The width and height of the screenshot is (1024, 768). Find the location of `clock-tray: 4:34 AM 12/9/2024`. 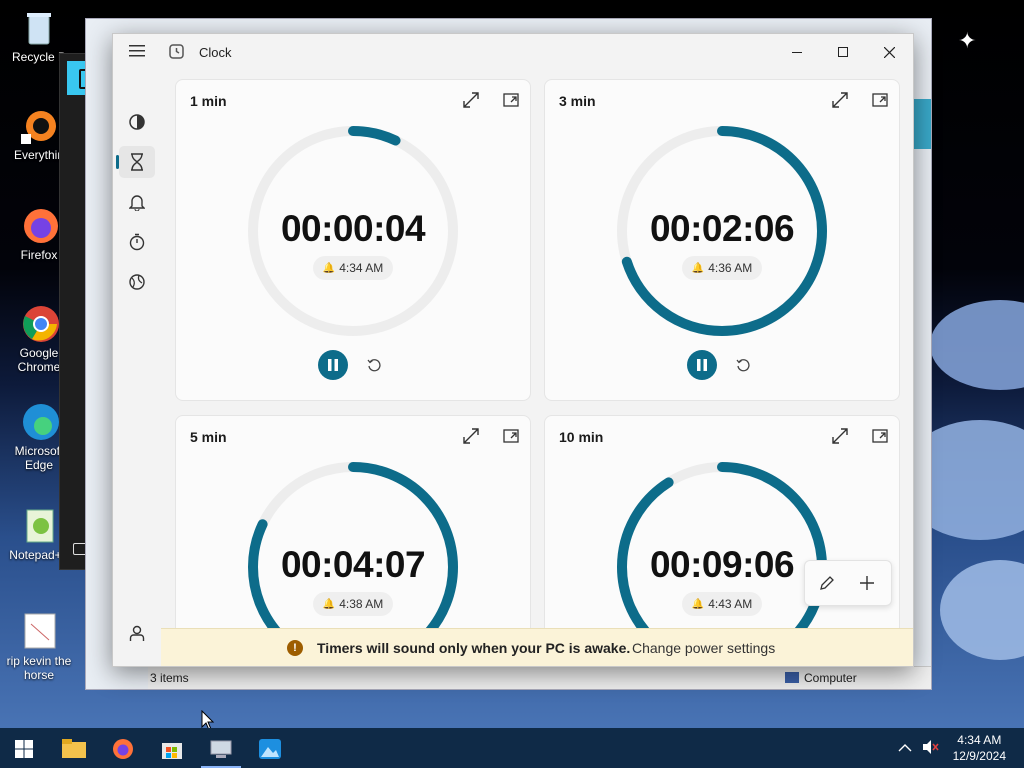

clock-tray: 4:34 AM 12/9/2024 is located at coordinates (979, 748).